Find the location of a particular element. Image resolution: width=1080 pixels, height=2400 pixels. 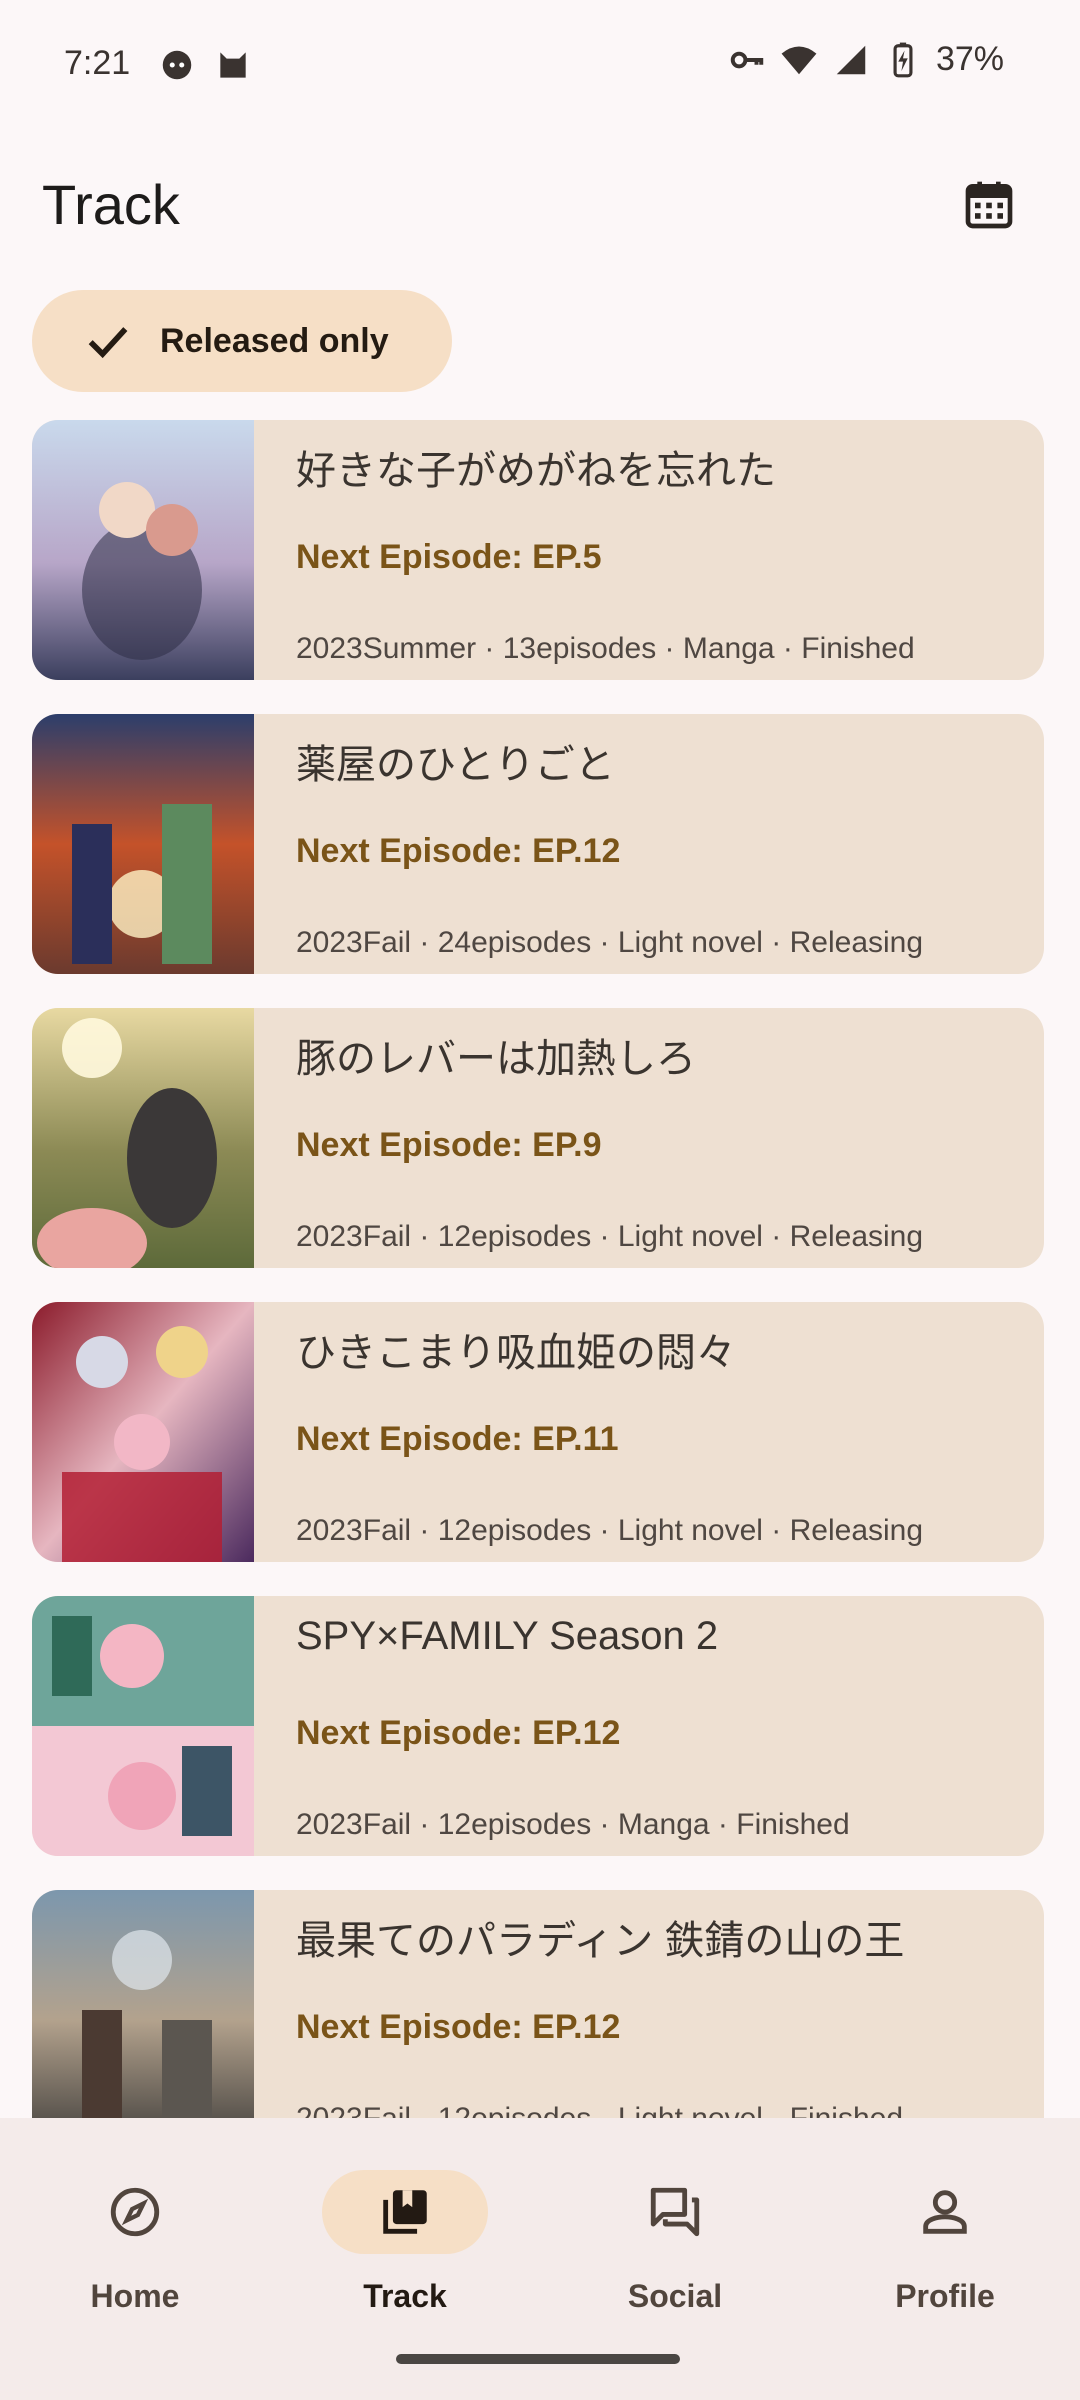

anime-title: 薬屋のひとりごと is located at coordinates (455, 765).